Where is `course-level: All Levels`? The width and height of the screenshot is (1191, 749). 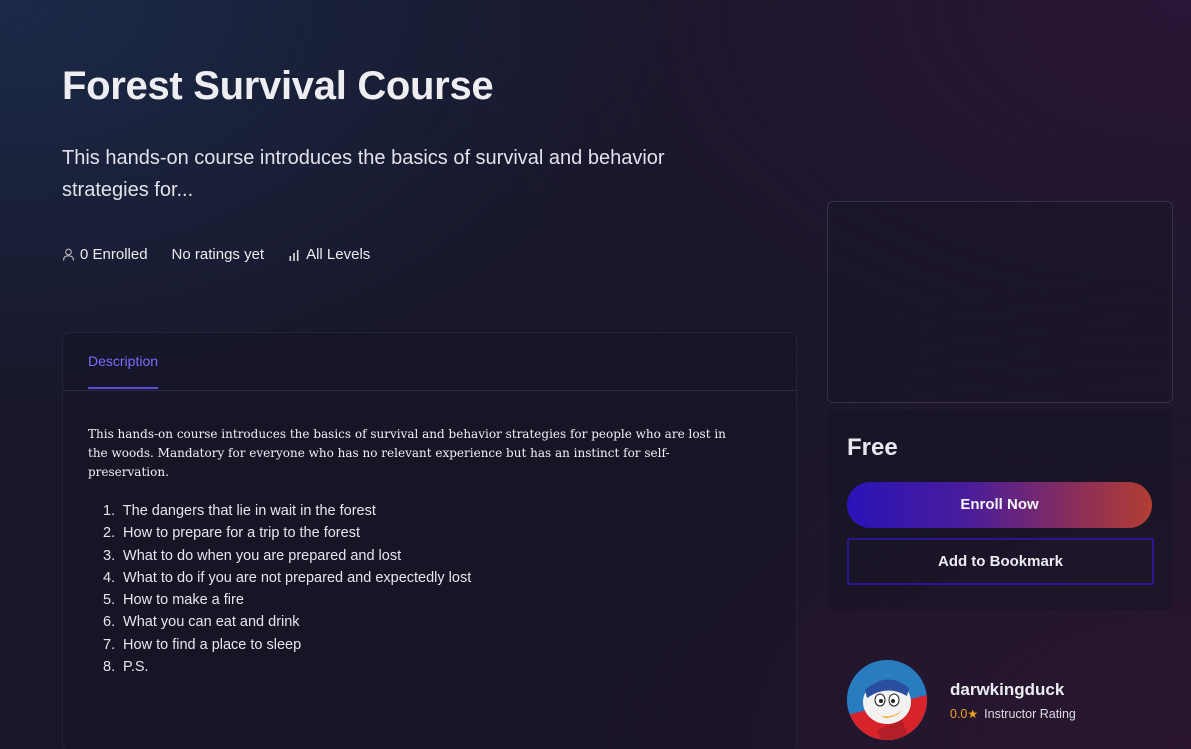 course-level: All Levels is located at coordinates (329, 254).